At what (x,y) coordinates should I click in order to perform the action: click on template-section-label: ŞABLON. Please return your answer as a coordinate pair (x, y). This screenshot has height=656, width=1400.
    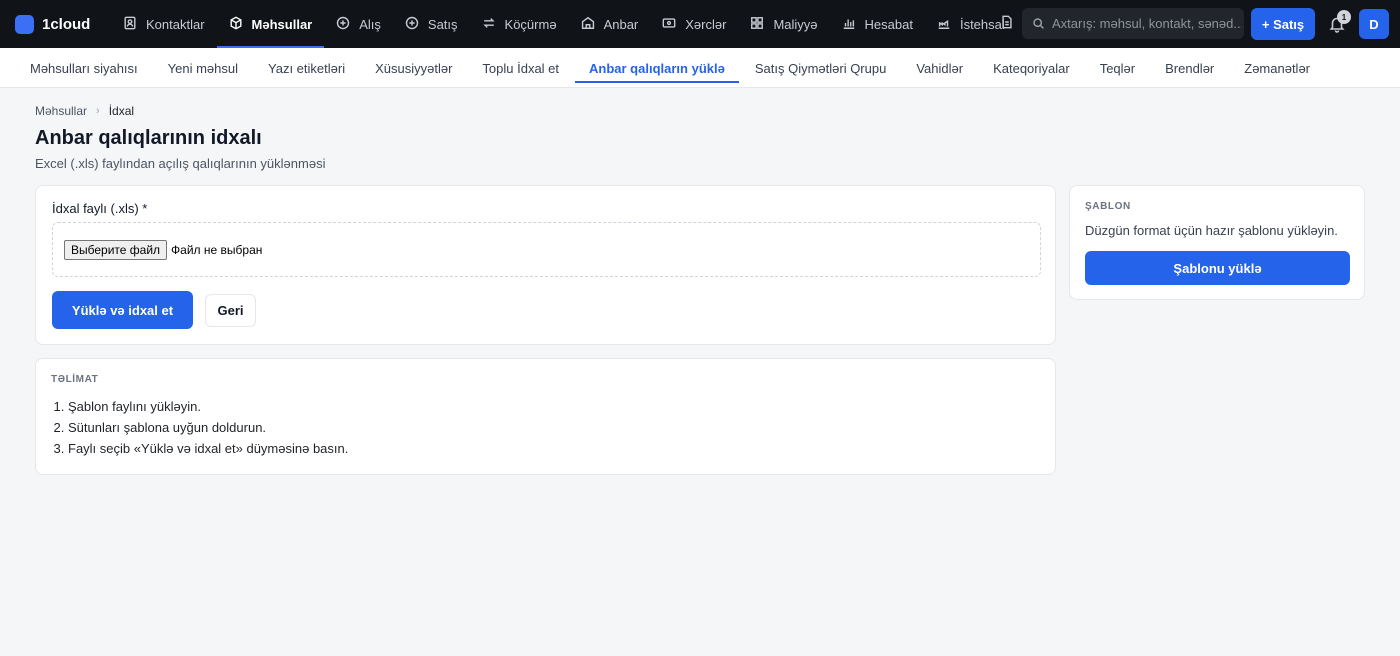
    Looking at the image, I should click on (1108, 206).